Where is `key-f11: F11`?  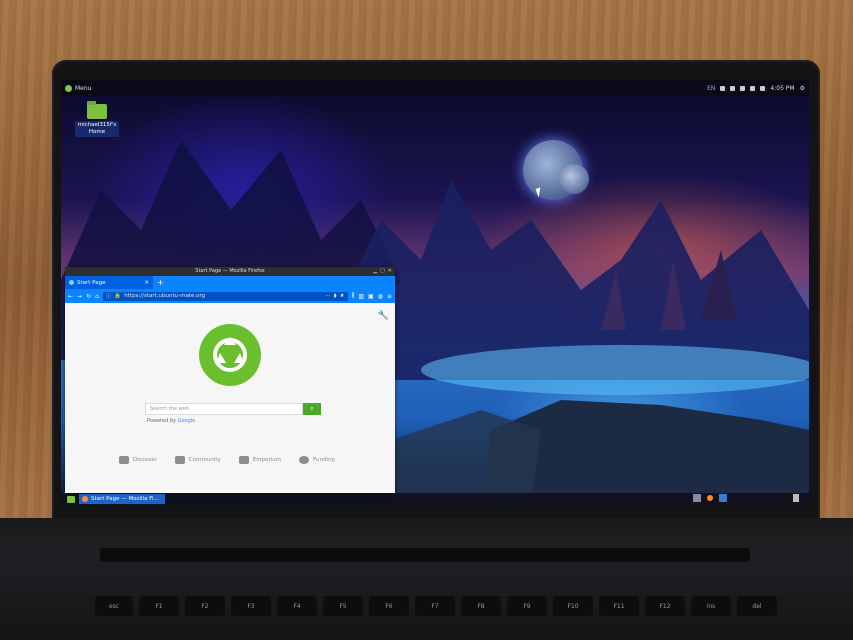 key-f11: F11 is located at coordinates (619, 606).